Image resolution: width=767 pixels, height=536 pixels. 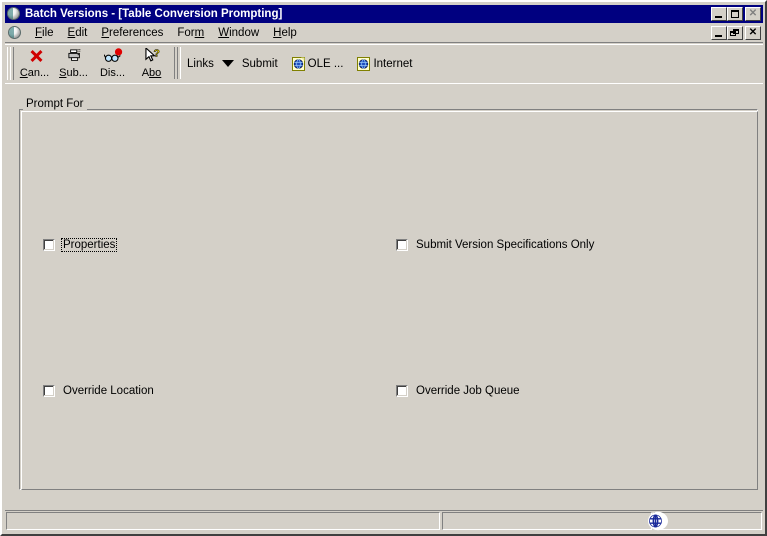 What do you see at coordinates (468, 391) in the screenshot?
I see `checkbox-override-job-queue-label: Override Job Queue` at bounding box center [468, 391].